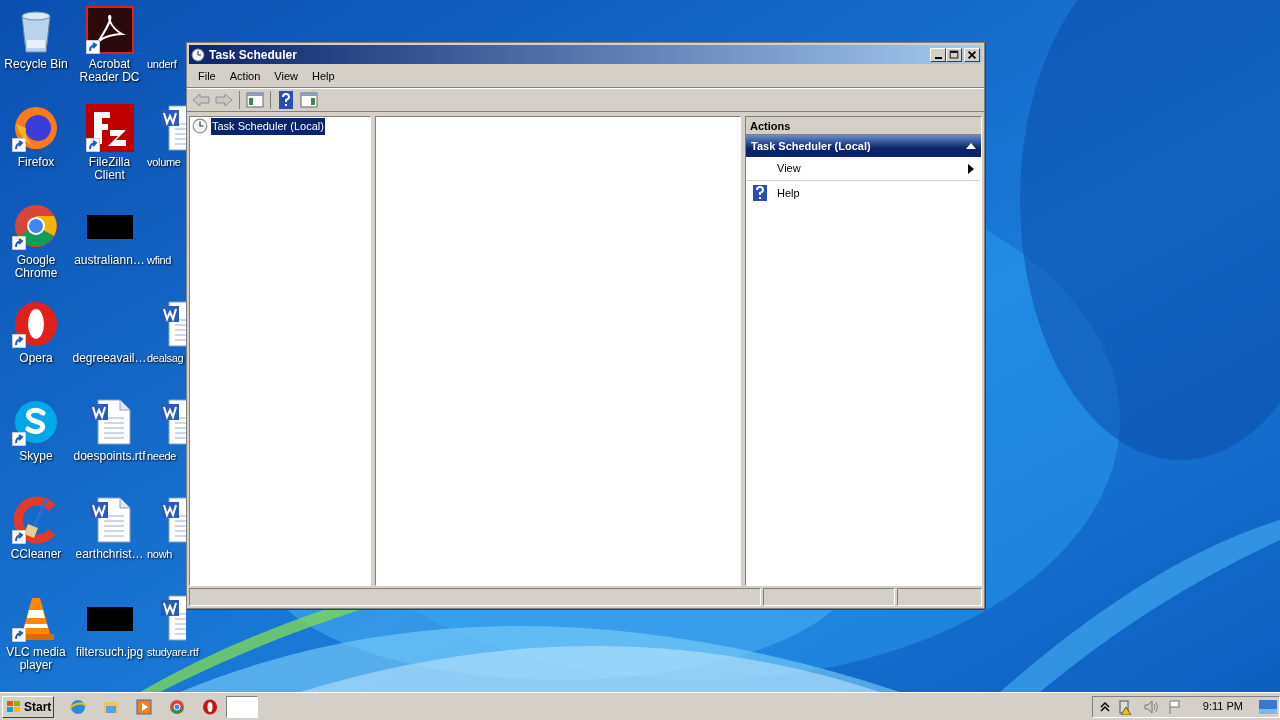  I want to click on clock-icon, so click(198, 54).